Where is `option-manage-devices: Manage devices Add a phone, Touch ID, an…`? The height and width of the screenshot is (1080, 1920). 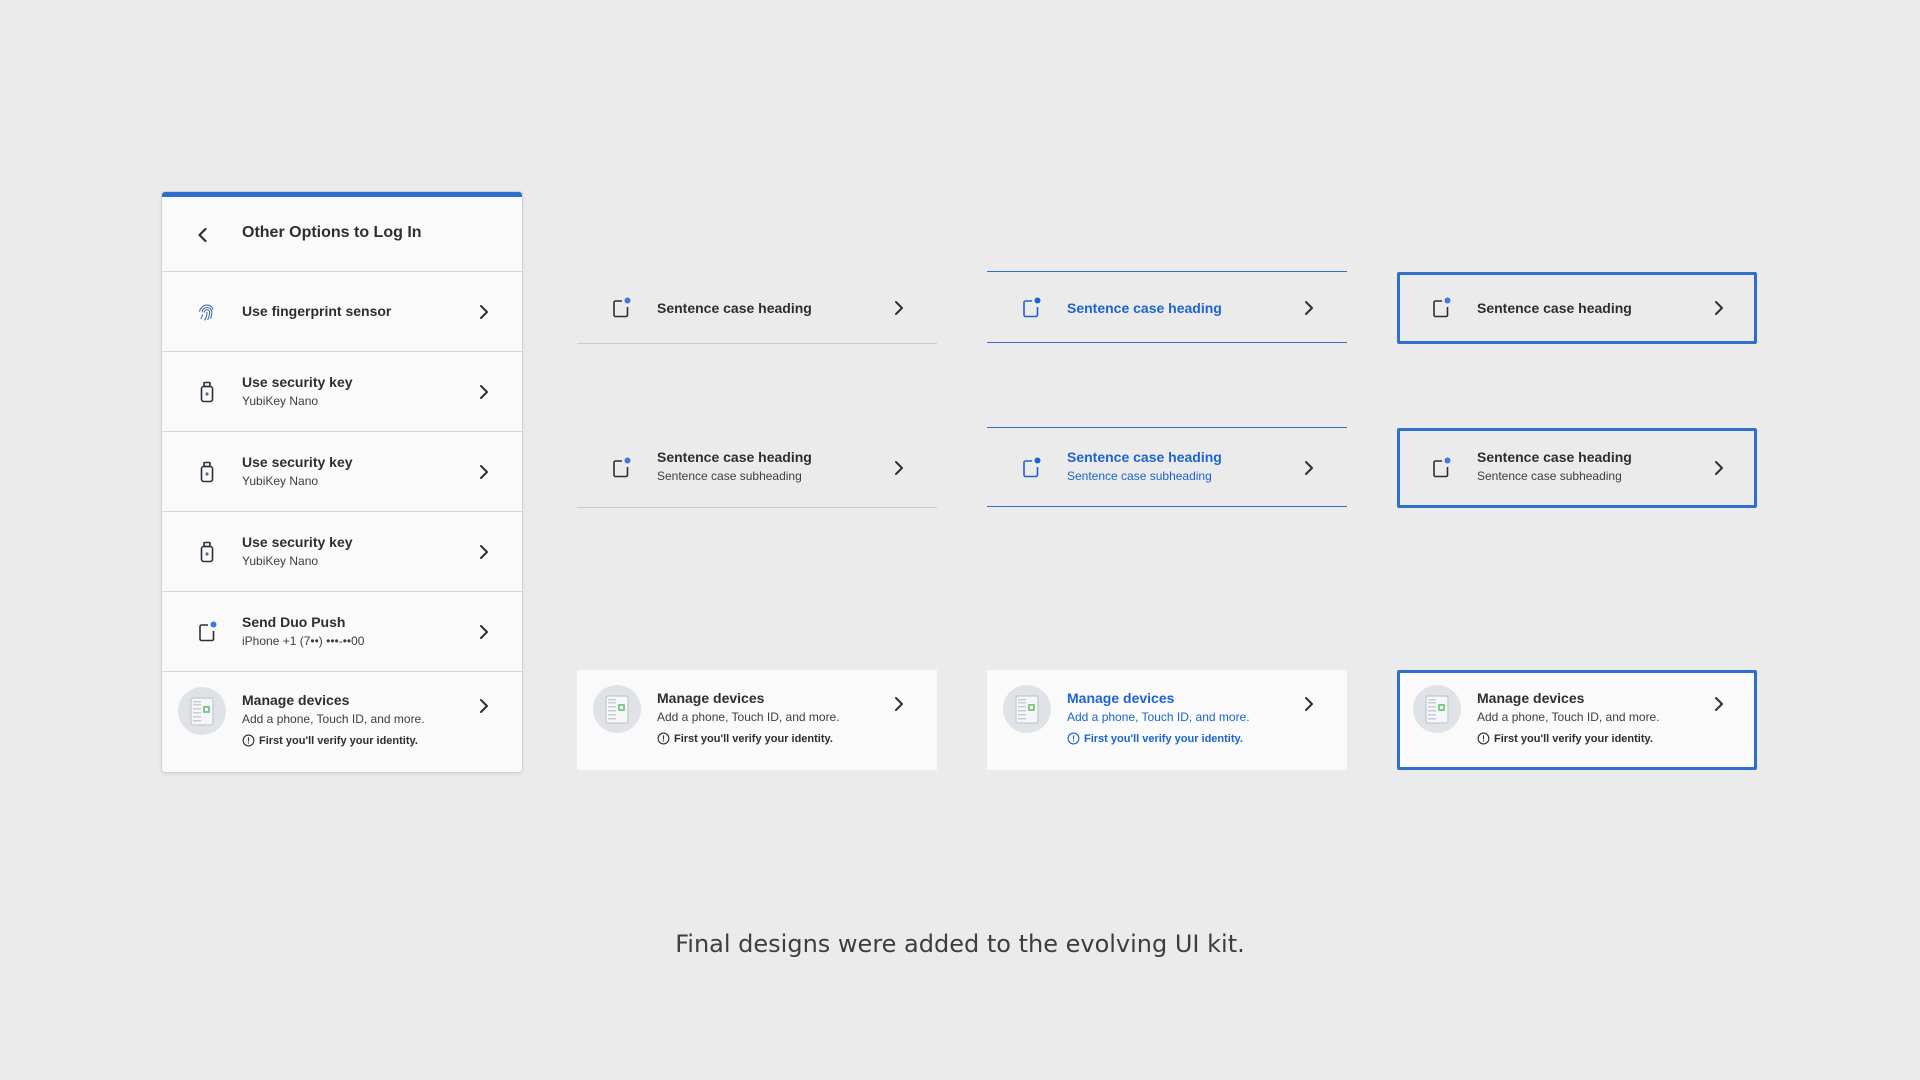 option-manage-devices: Manage devices Add a phone, Touch ID, an… is located at coordinates (342, 722).